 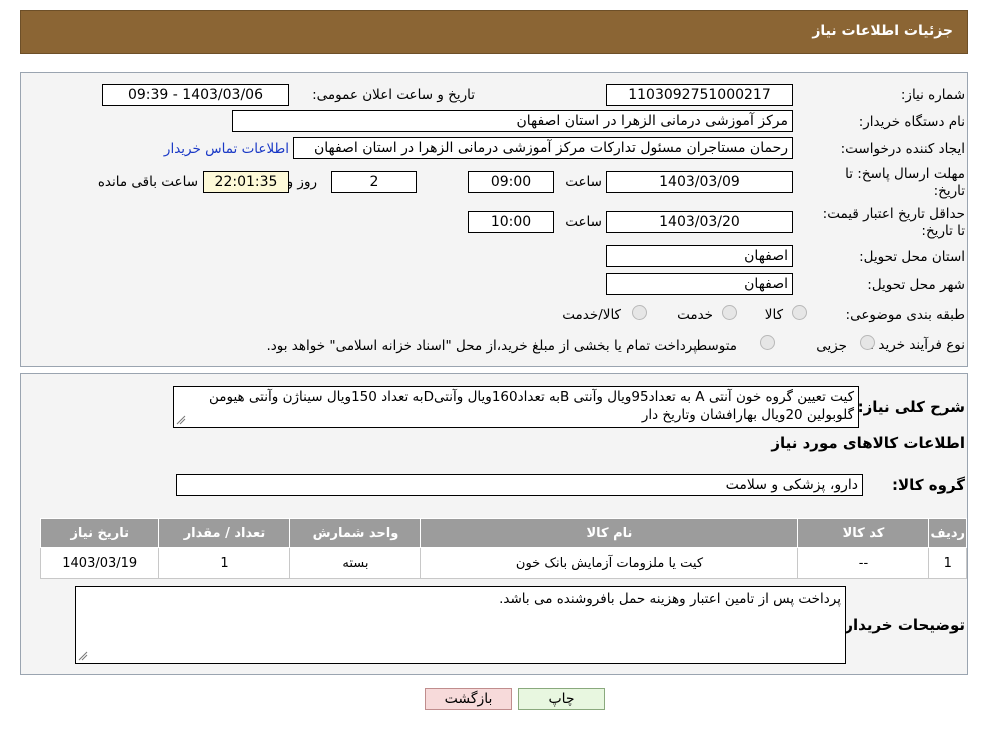 I want to click on cell-row: 1, so click(x=947, y=563).